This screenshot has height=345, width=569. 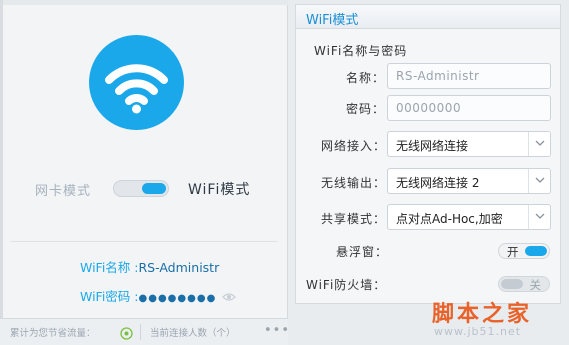 What do you see at coordinates (354, 183) in the screenshot?
I see `wireless-out-label: 无线输出：` at bounding box center [354, 183].